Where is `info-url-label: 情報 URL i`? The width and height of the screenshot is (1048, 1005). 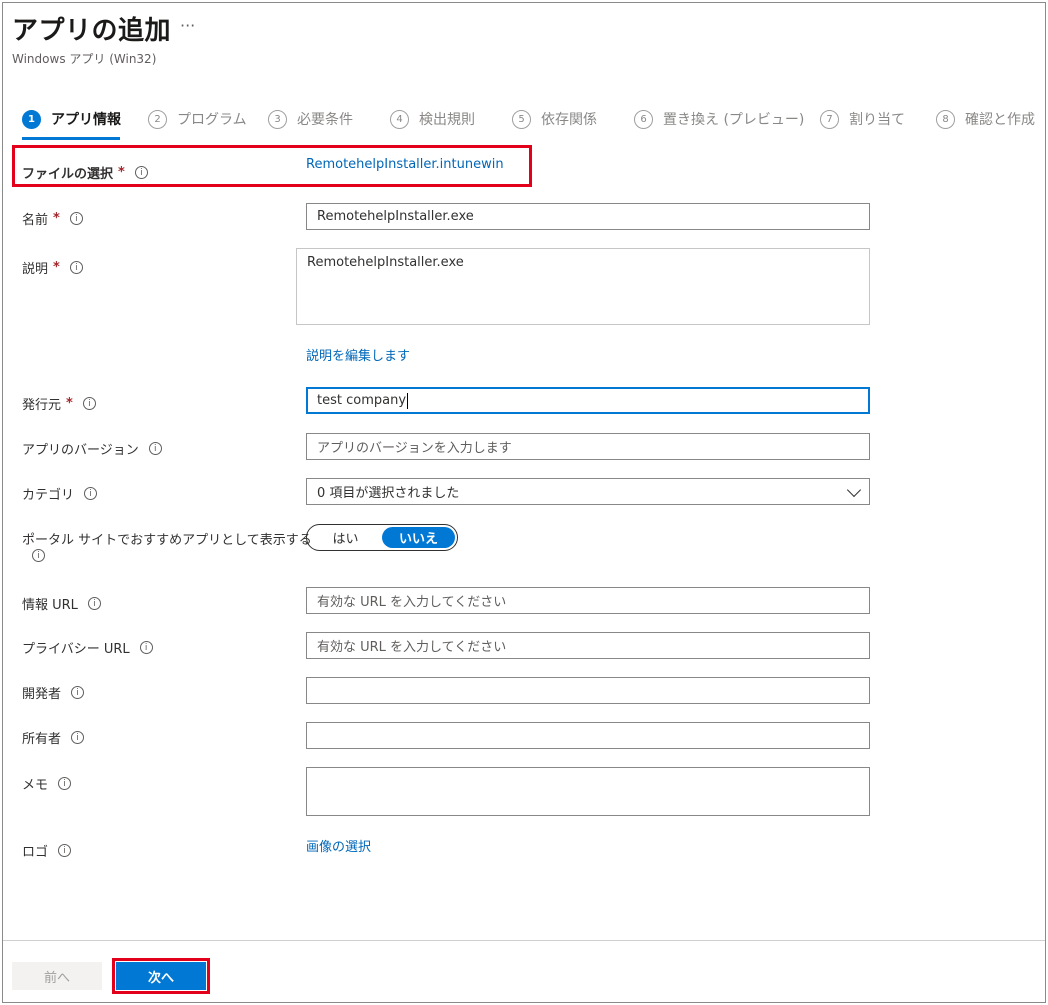 info-url-label: 情報 URL i is located at coordinates (61, 603).